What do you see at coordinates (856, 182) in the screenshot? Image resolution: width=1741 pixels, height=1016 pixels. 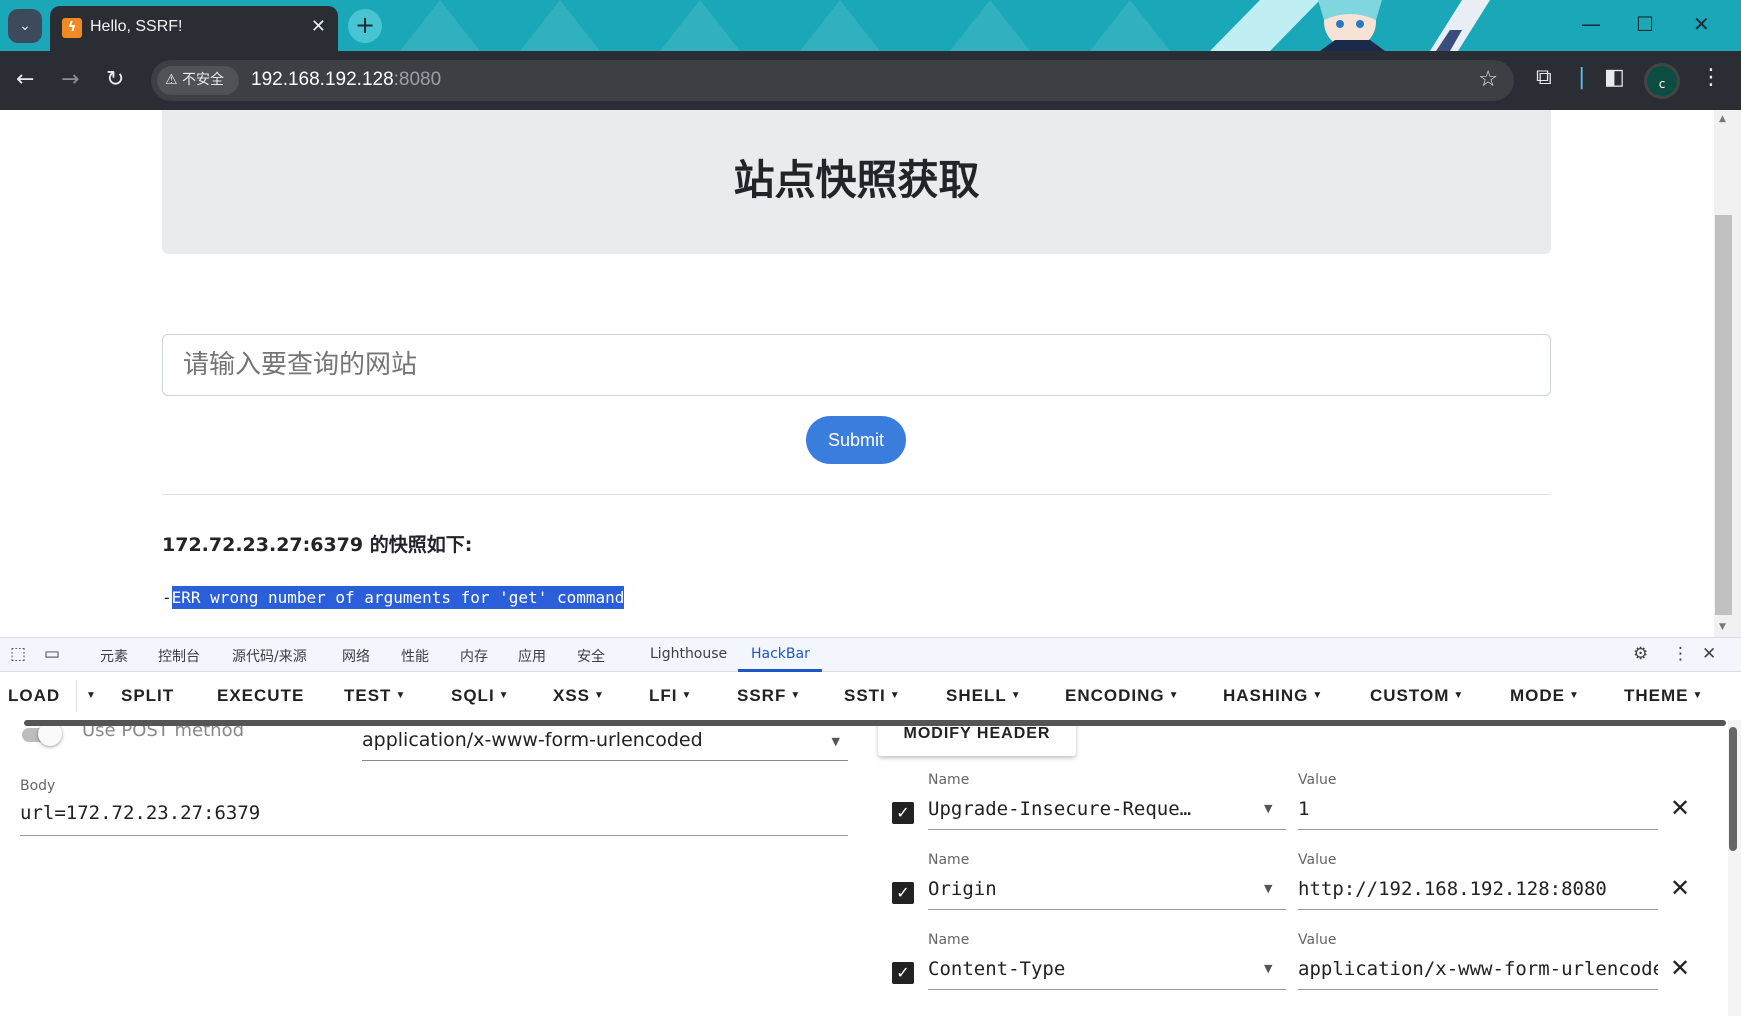 I see `hero-banner: 站点快照获取` at bounding box center [856, 182].